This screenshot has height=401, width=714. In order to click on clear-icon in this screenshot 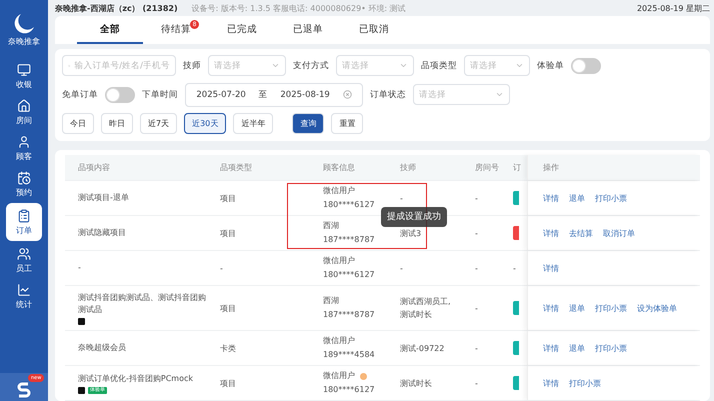, I will do `click(347, 94)`.